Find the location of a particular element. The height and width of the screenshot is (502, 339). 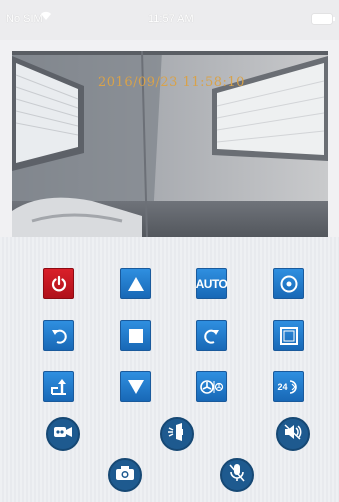

wifi-icon is located at coordinates (46, 16).